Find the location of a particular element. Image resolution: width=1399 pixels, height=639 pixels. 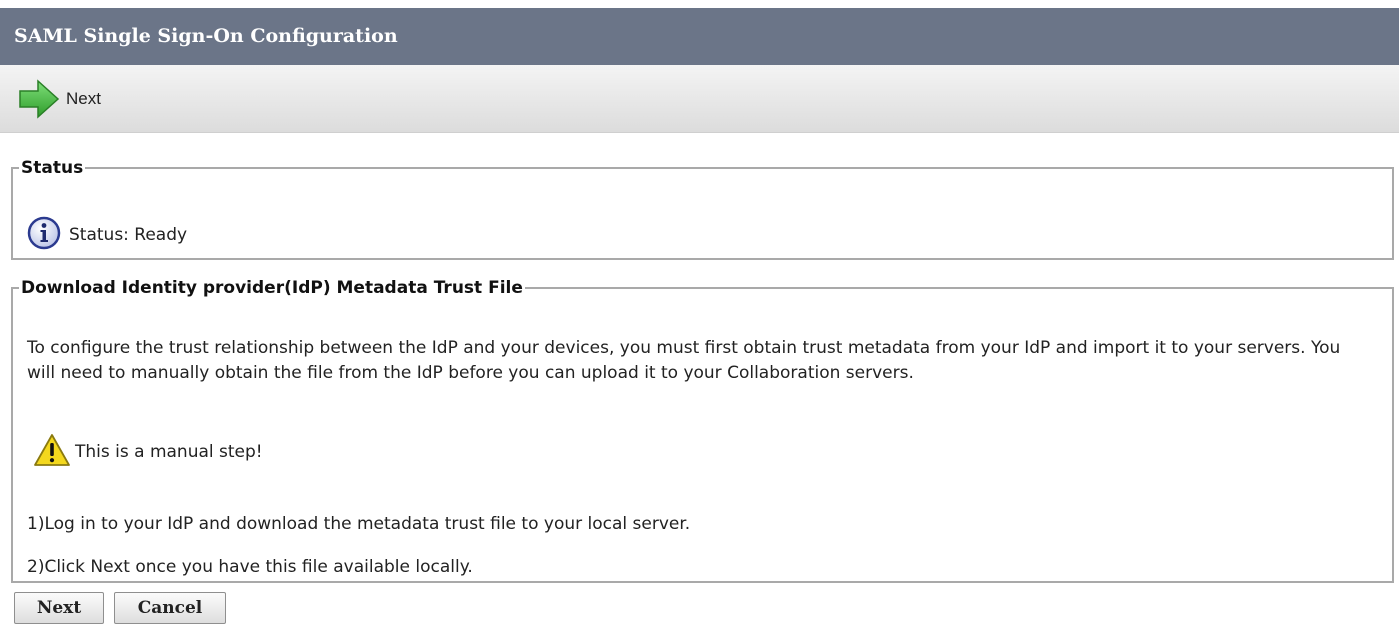

status-row: Status: Ready is located at coordinates (107, 235).